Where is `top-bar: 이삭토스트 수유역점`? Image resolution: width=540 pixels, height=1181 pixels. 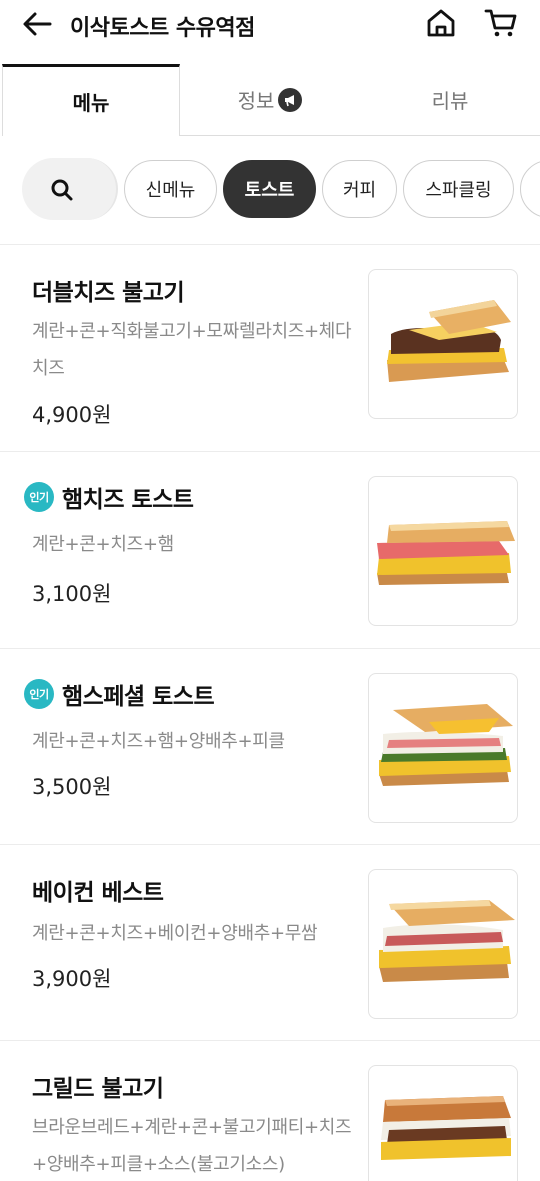 top-bar: 이삭토스트 수유역점 is located at coordinates (270, 30).